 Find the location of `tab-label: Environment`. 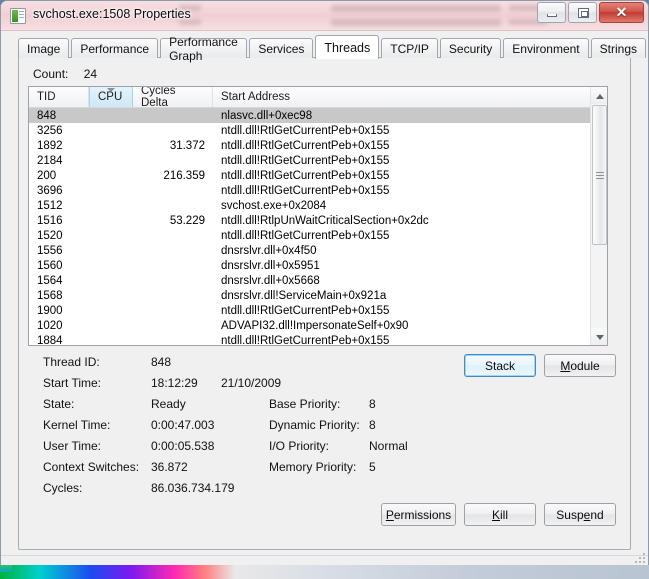

tab-label: Environment is located at coordinates (546, 48).